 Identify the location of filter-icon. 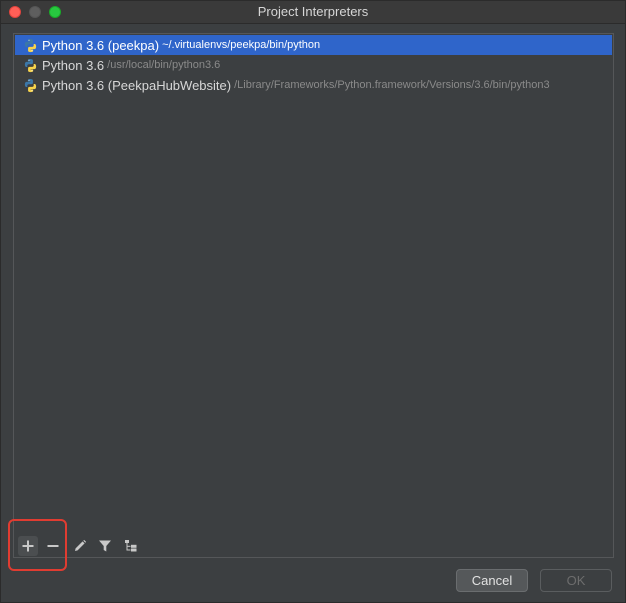
(105, 546).